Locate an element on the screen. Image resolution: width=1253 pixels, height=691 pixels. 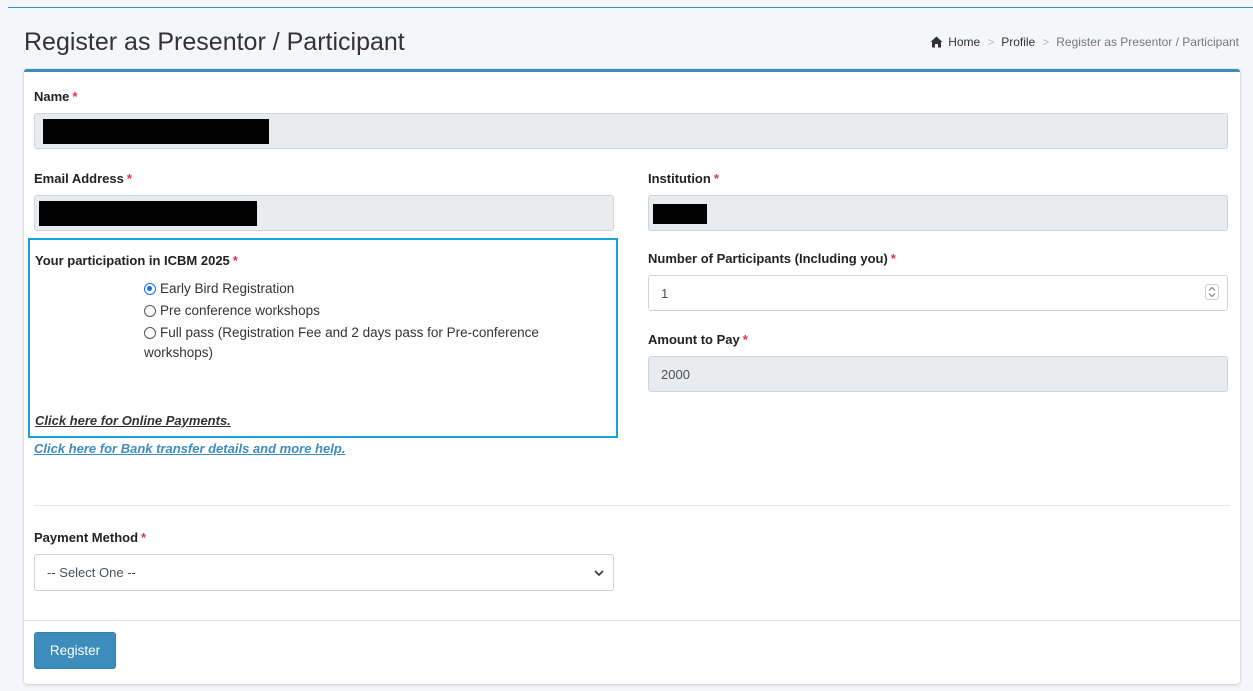
institution-field is located at coordinates (938, 213).